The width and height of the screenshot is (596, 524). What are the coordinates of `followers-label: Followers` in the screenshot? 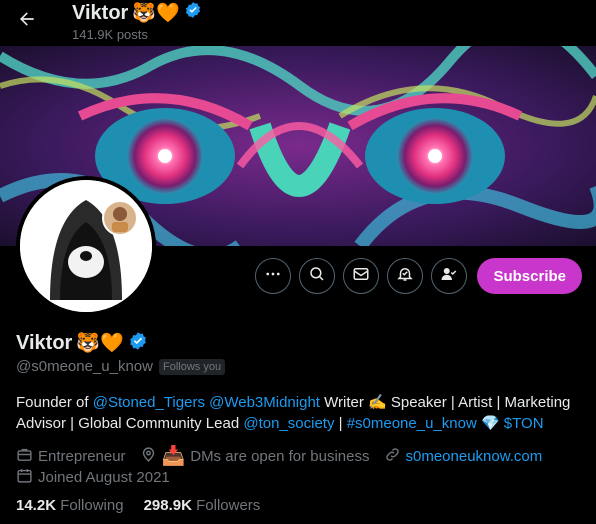 It's located at (228, 505).